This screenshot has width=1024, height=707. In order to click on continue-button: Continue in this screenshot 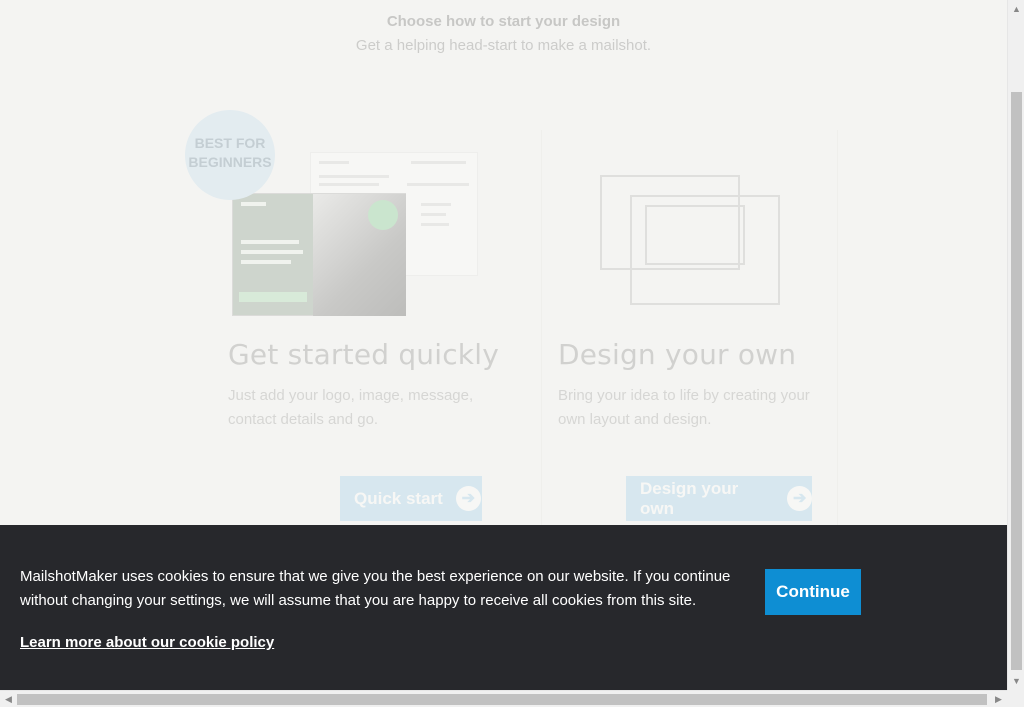, I will do `click(813, 592)`.